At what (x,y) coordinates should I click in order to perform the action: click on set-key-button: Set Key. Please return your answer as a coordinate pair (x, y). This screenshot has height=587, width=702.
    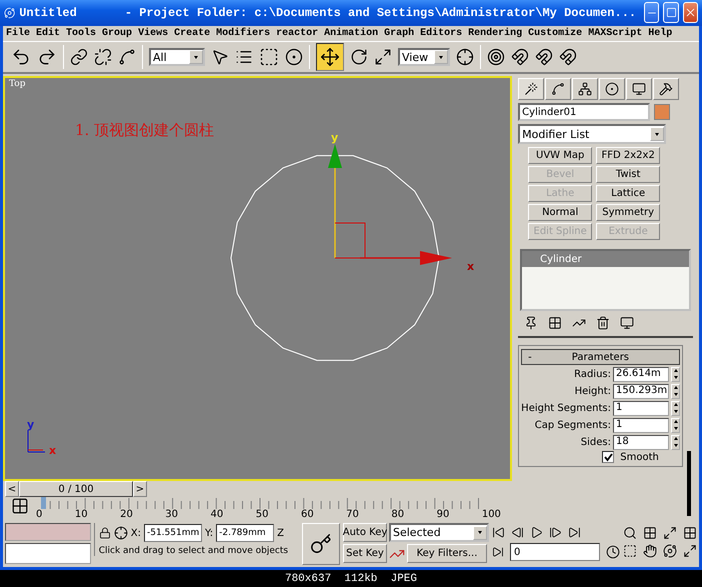
    Looking at the image, I should click on (365, 553).